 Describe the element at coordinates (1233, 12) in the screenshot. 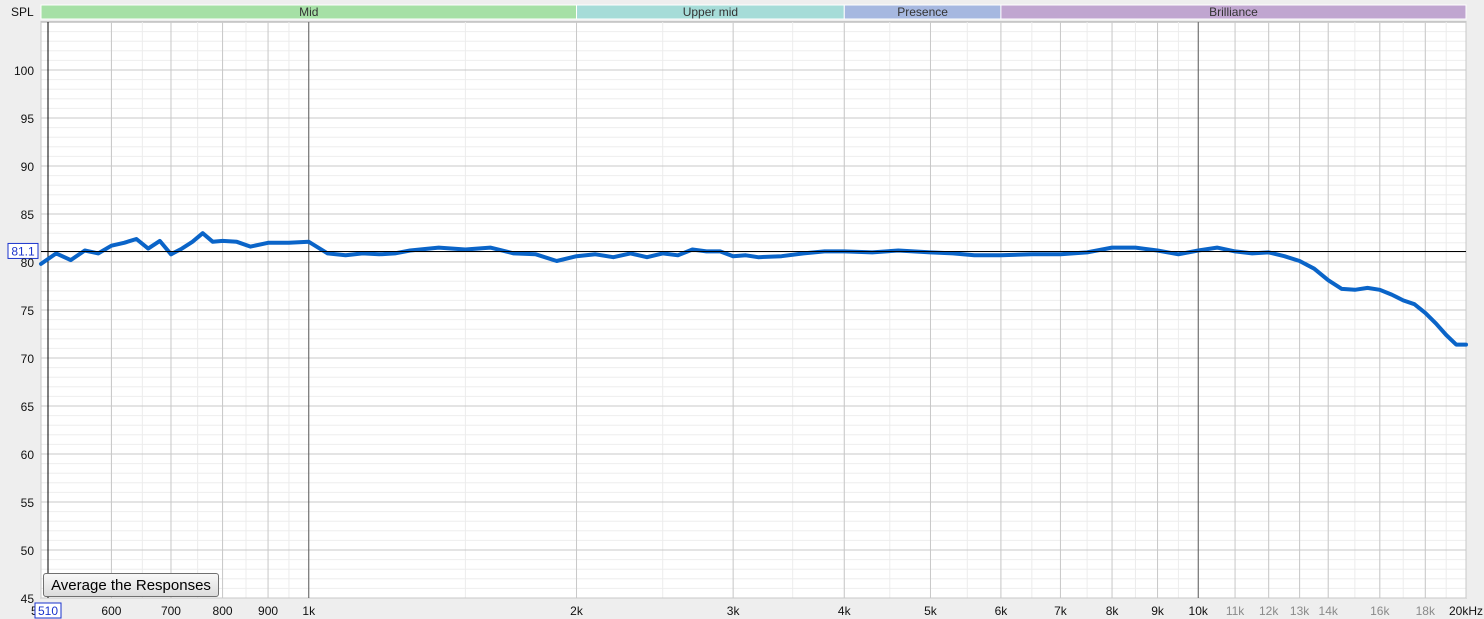

I see `band-label-3: Brilliance` at that location.